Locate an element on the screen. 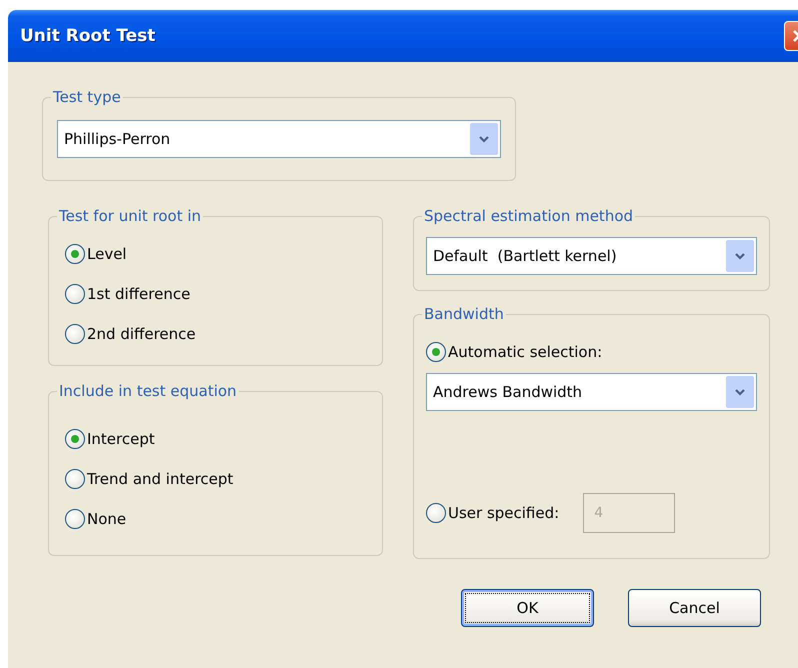 The image size is (798, 668). radio-option: None is located at coordinates (223, 519).